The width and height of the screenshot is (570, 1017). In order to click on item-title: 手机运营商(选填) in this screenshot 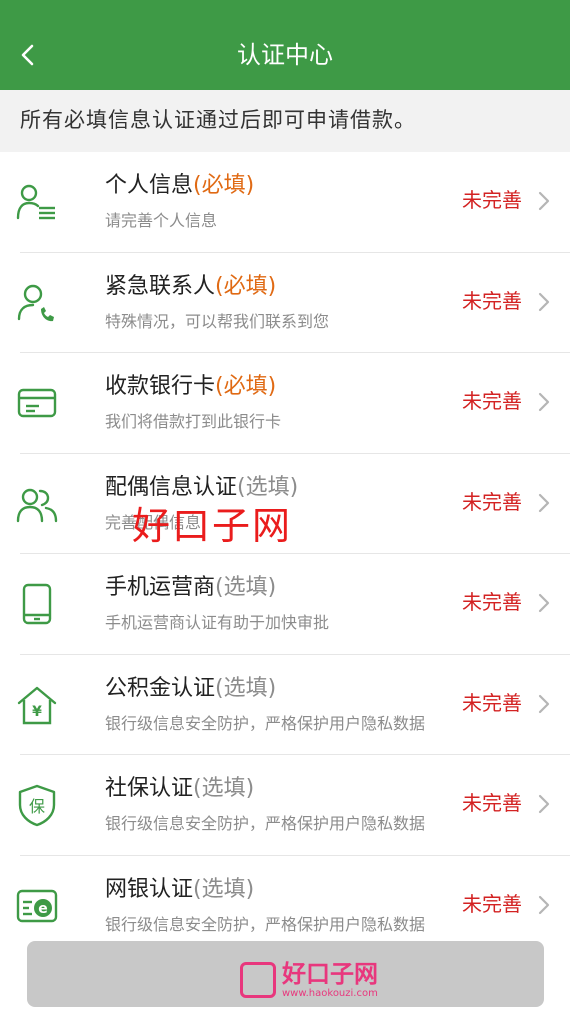, I will do `click(190, 588)`.